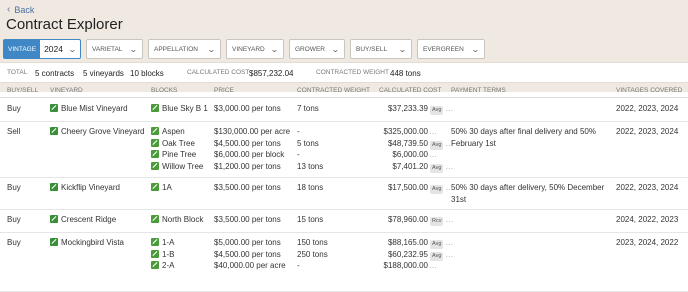 The width and height of the screenshot is (688, 292). I want to click on block-item: Blue Sky B 1, so click(179, 108).